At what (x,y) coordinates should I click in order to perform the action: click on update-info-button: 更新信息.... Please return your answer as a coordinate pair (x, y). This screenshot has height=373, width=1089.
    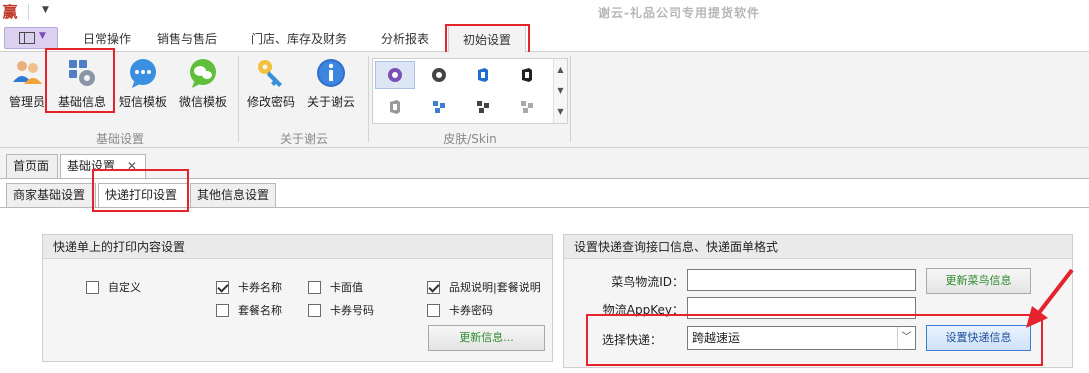
    Looking at the image, I should click on (486, 338).